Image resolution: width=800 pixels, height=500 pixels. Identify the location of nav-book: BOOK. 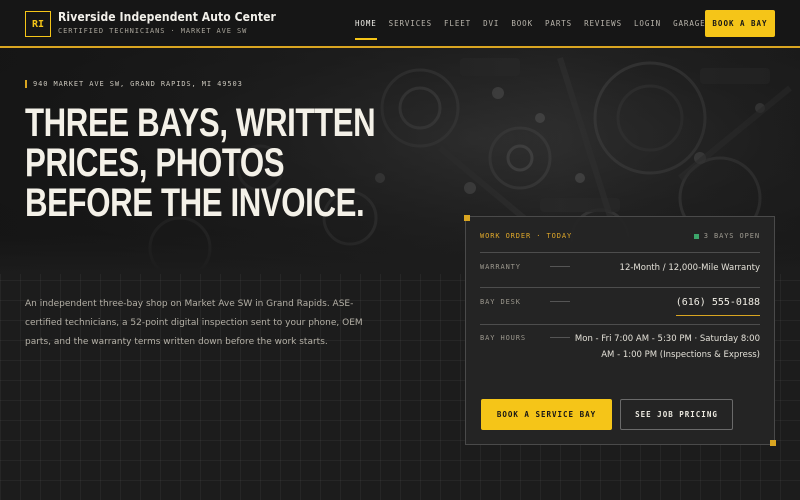
(522, 23).